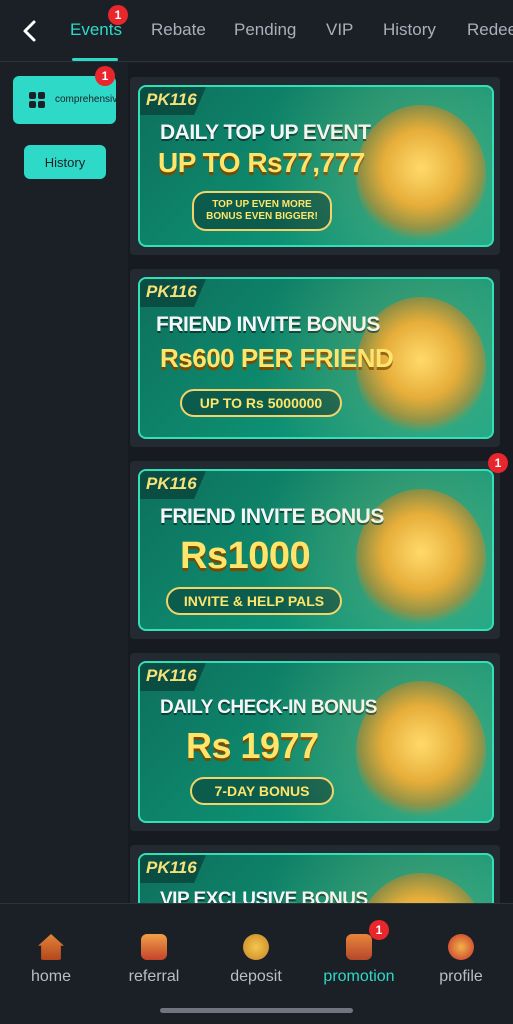  What do you see at coordinates (254, 601) in the screenshot?
I see `banner-pill: INVITE & HELP PALS` at bounding box center [254, 601].